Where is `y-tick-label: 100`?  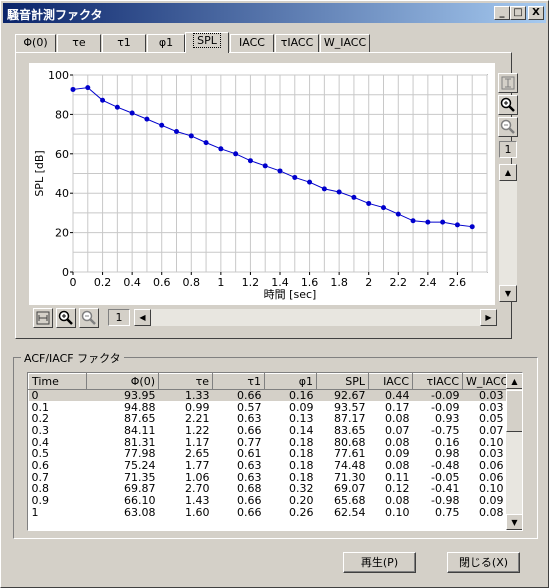
y-tick-label: 100 is located at coordinates (58, 75).